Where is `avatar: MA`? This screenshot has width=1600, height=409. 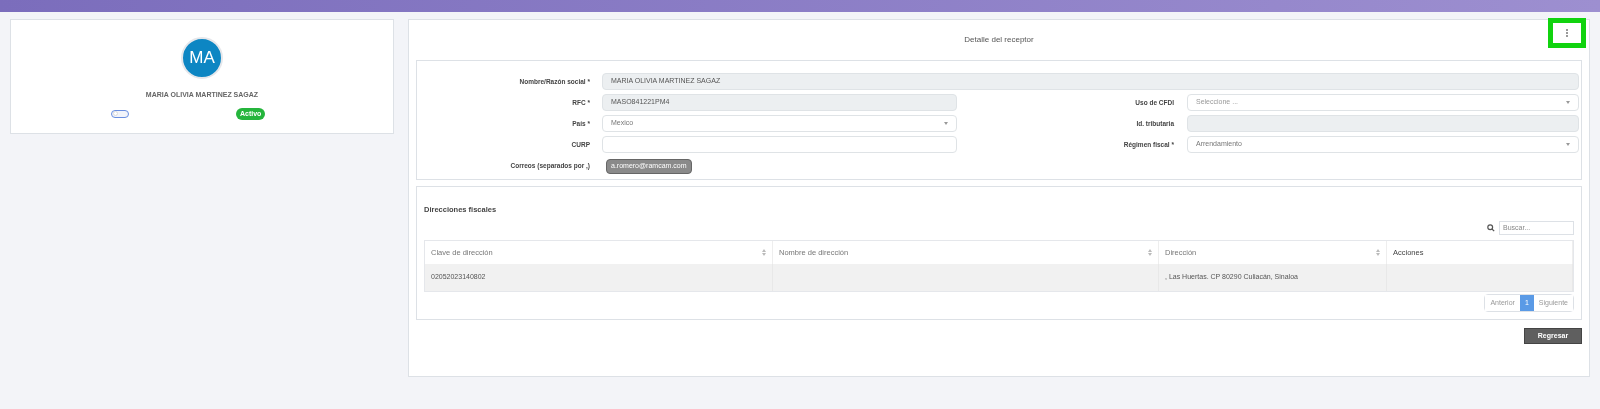
avatar: MA is located at coordinates (202, 58).